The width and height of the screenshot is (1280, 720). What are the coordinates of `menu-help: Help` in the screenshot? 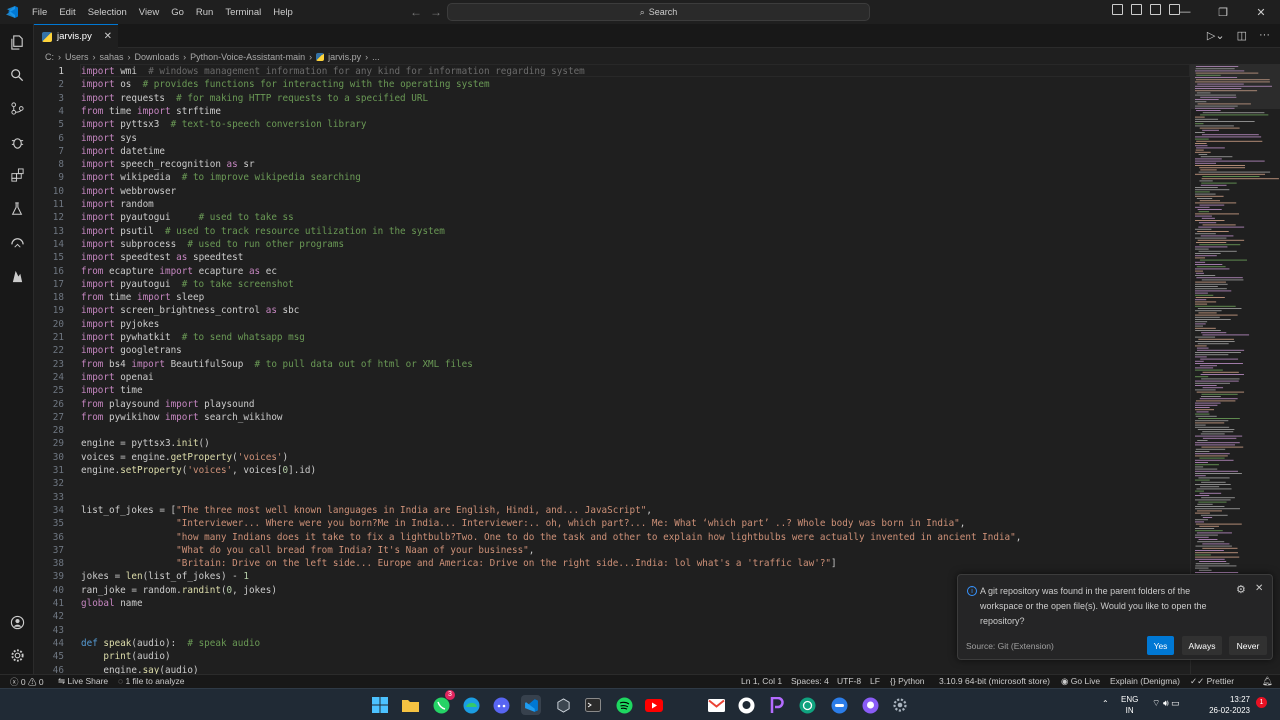 It's located at (283, 12).